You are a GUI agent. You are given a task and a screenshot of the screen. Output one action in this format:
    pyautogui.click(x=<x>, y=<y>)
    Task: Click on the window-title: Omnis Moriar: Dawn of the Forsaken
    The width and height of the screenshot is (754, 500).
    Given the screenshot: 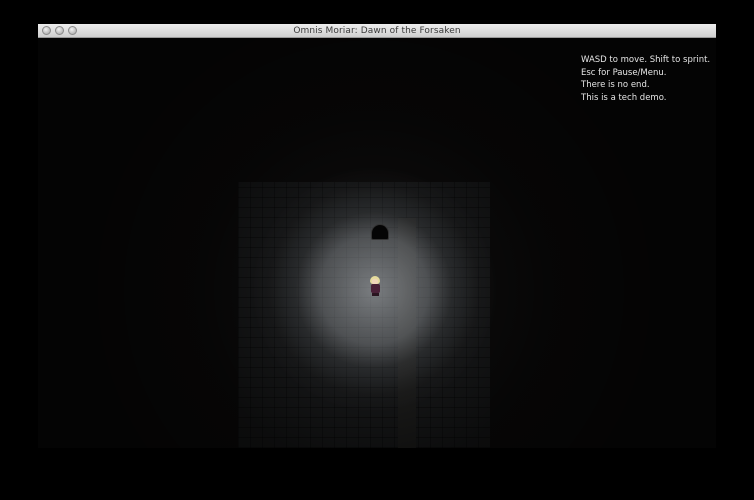 What is the action you would take?
    pyautogui.click(x=377, y=31)
    